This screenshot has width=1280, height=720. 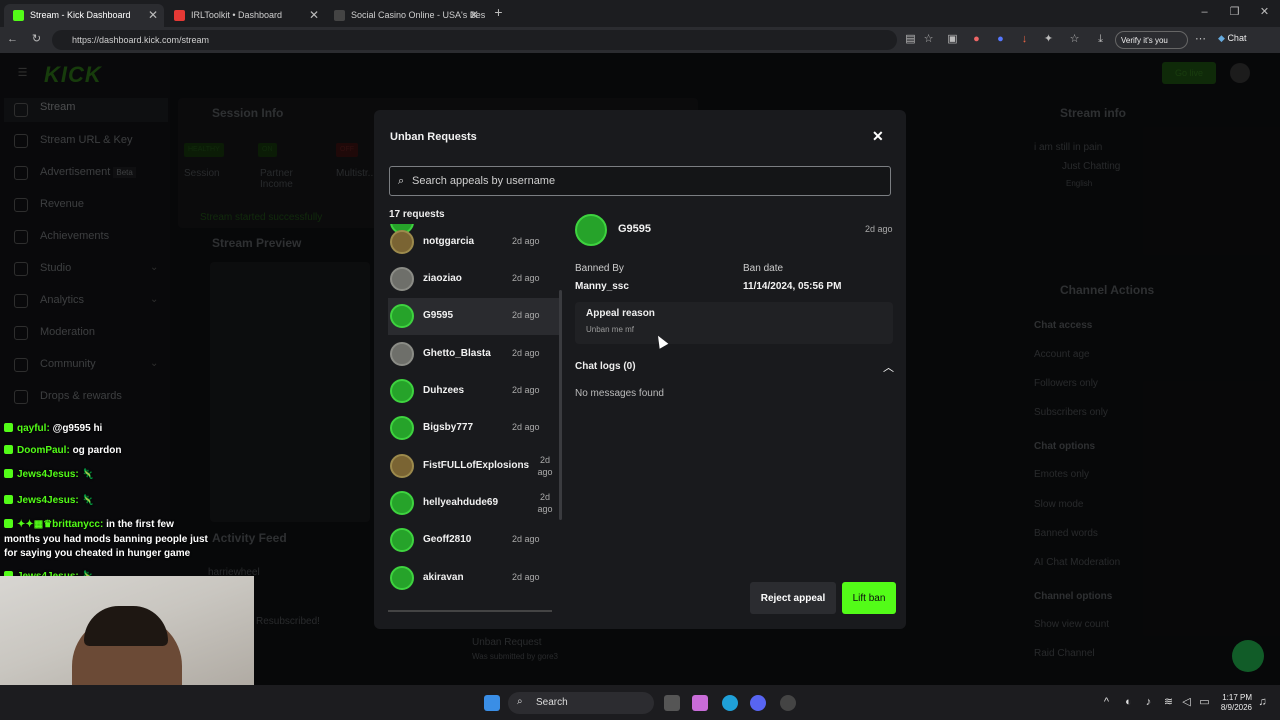 What do you see at coordinates (788, 703) in the screenshot?
I see `app-icon` at bounding box center [788, 703].